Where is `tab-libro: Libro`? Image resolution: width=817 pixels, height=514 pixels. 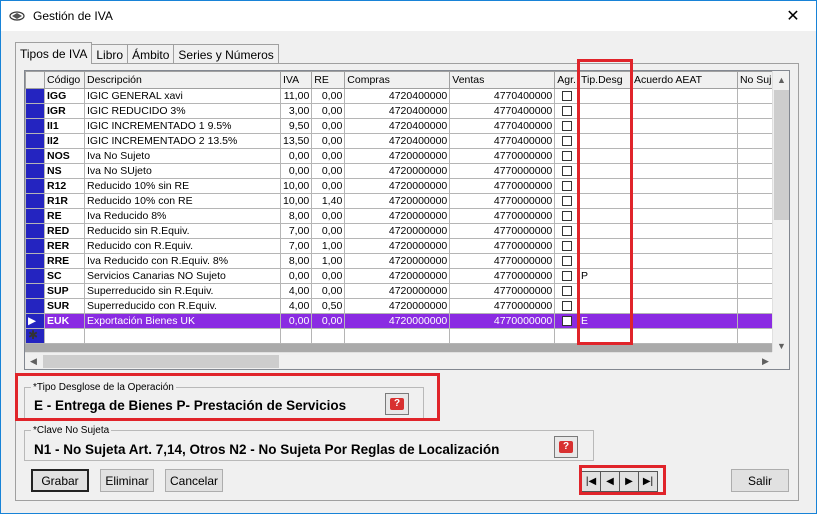
tab-libro: Libro is located at coordinates (110, 54).